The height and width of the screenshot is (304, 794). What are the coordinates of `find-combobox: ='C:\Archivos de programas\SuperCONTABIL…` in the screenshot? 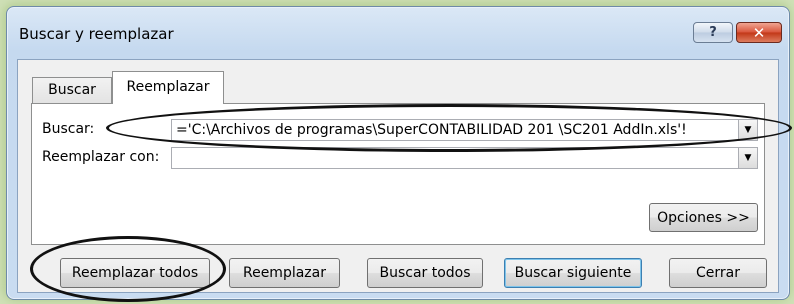 It's located at (464, 130).